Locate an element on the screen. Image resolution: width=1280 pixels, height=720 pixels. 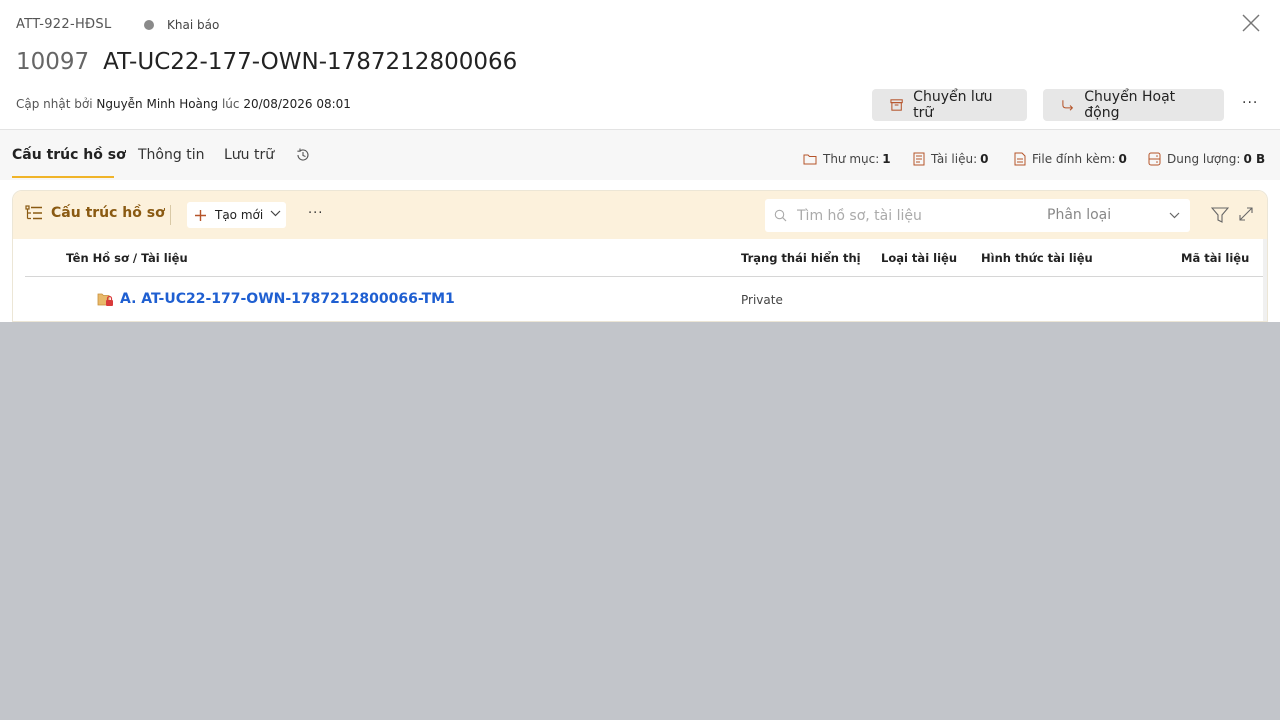
toolbar-divider is located at coordinates (170, 215).